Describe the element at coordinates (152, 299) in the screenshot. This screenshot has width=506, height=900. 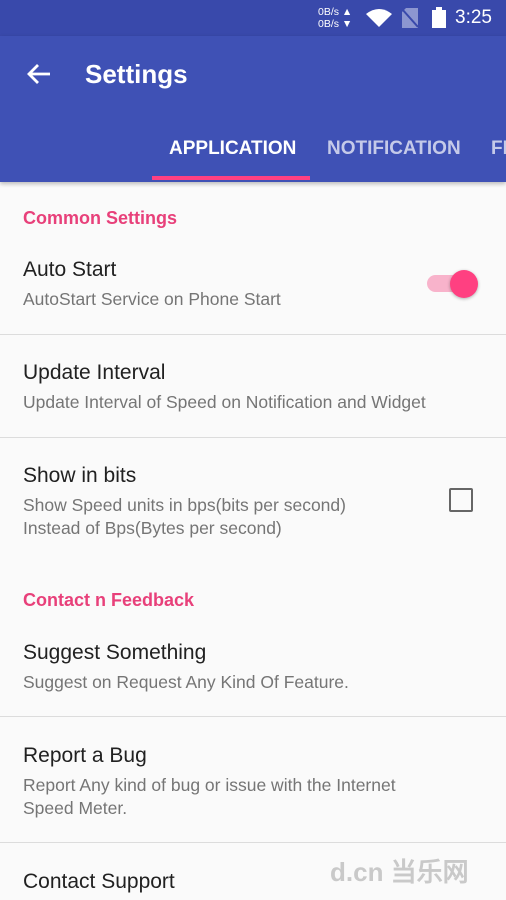
I see `item-subtitle: AutoStart Service on Phone Start` at that location.